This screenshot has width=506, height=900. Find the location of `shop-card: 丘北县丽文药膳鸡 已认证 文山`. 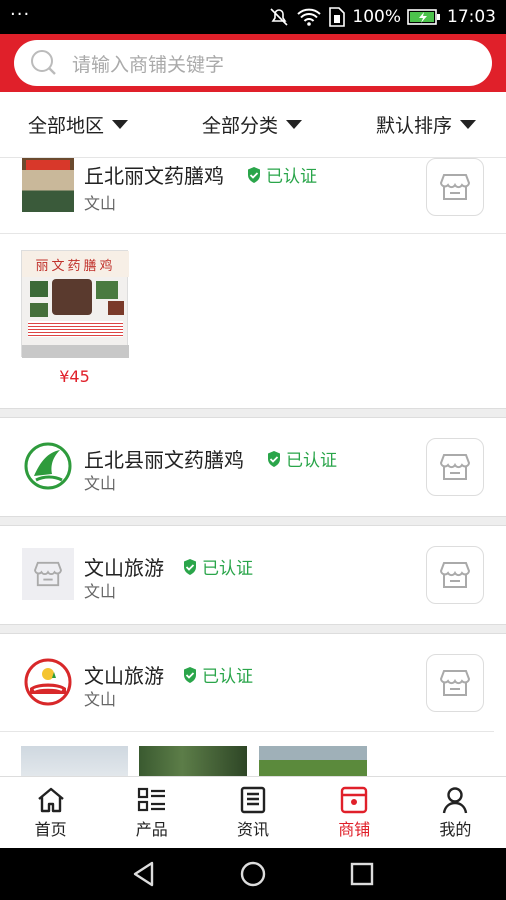

shop-card: 丘北县丽文药膳鸡 已认证 文山 is located at coordinates (253, 467).